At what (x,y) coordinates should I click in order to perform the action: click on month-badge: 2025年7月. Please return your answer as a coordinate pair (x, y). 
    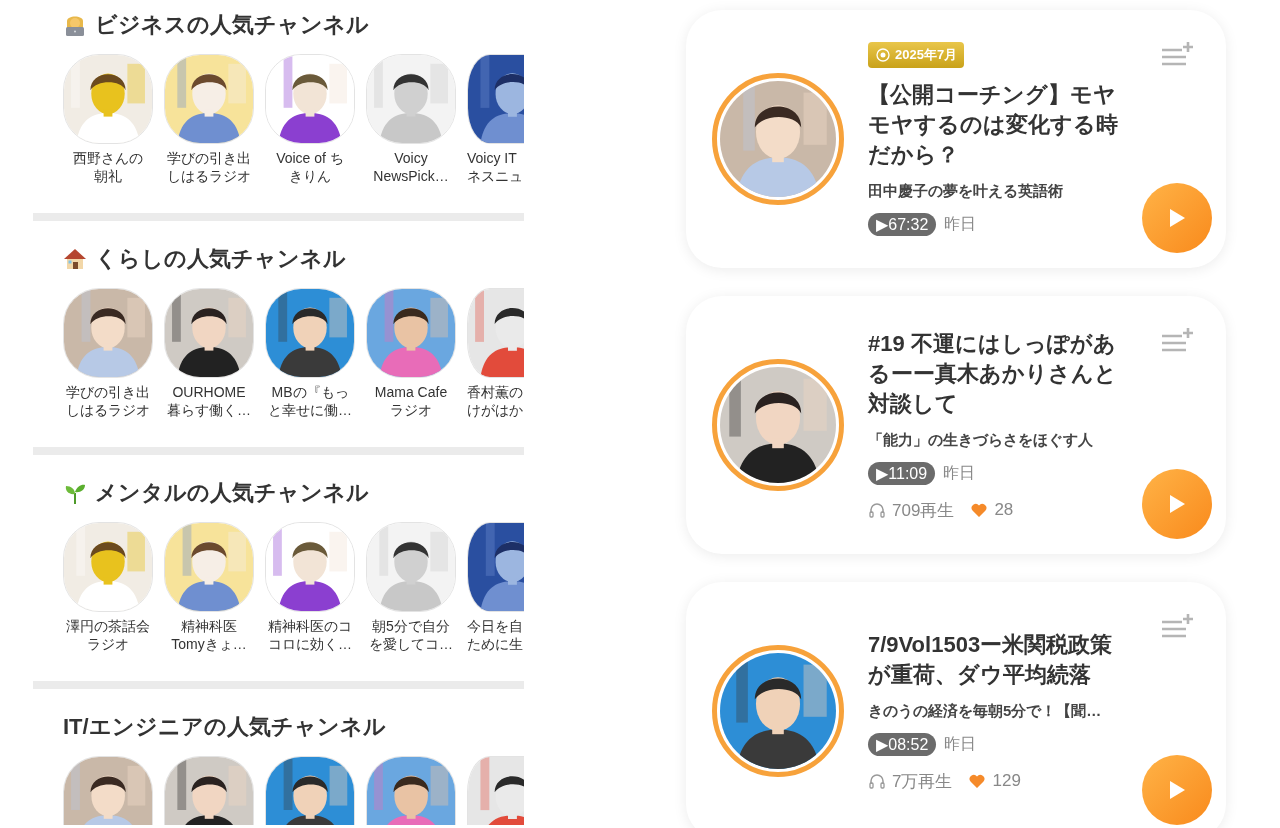
    Looking at the image, I should click on (916, 55).